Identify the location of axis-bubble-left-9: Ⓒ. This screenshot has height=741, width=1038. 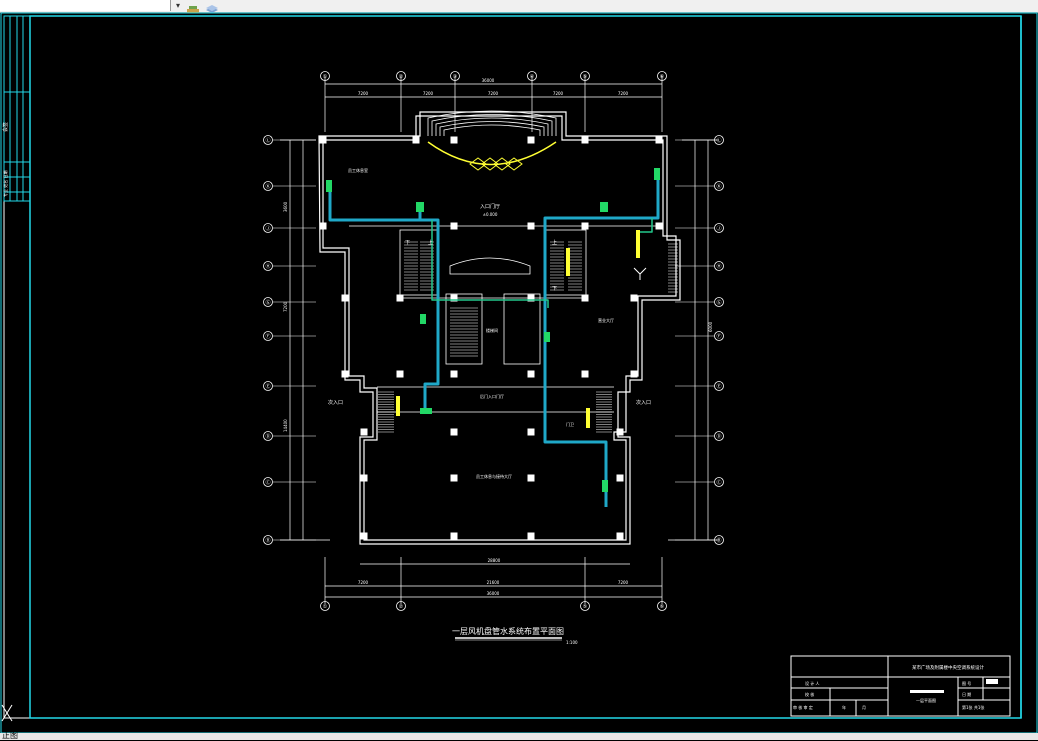
(267, 482).